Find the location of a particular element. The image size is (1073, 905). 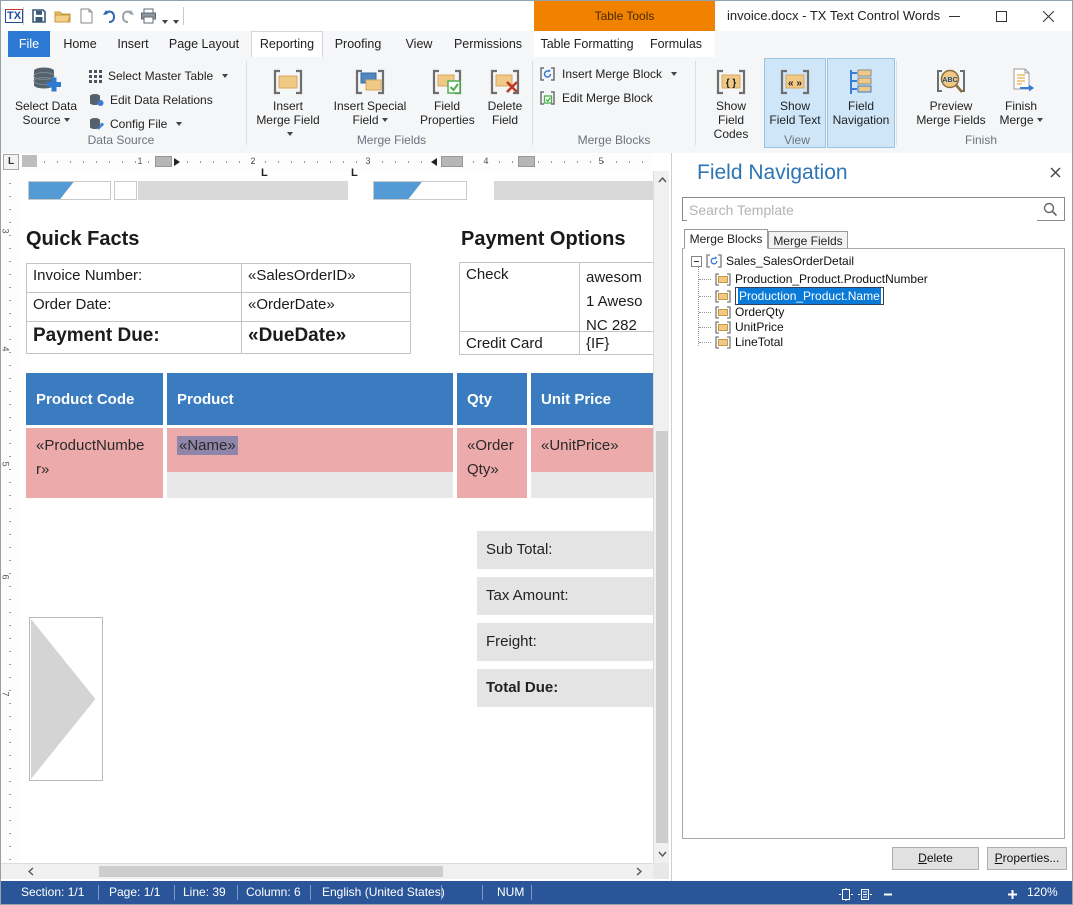

scroll-down-button is located at coordinates (662, 854).